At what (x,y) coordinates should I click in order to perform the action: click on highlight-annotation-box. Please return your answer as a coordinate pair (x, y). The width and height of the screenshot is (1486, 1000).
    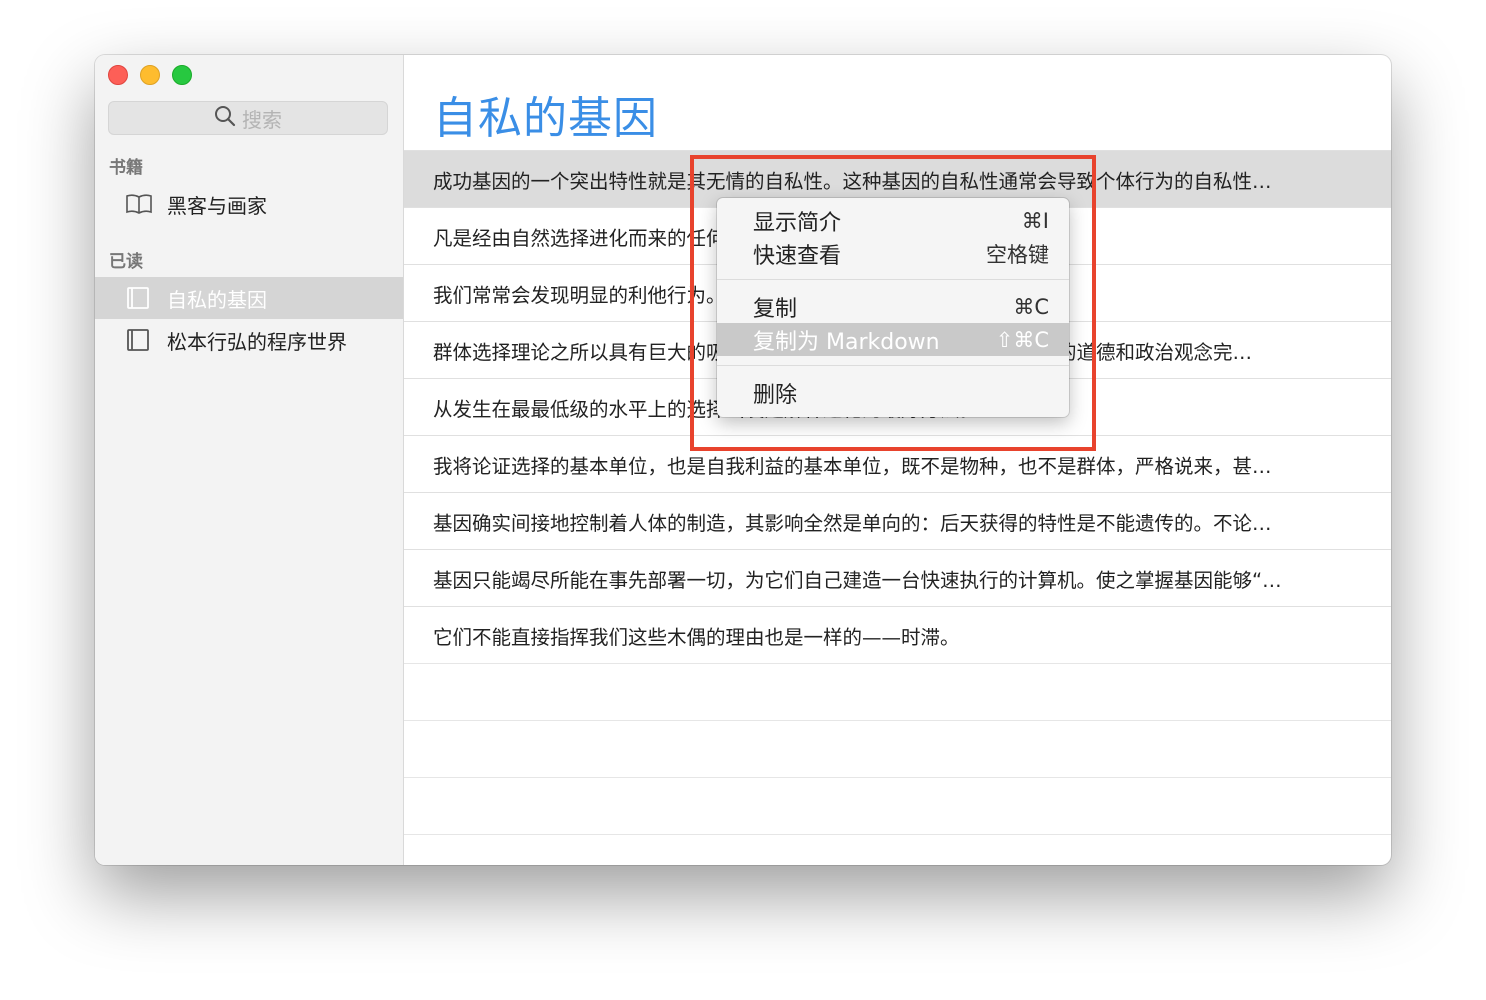
    Looking at the image, I should click on (893, 303).